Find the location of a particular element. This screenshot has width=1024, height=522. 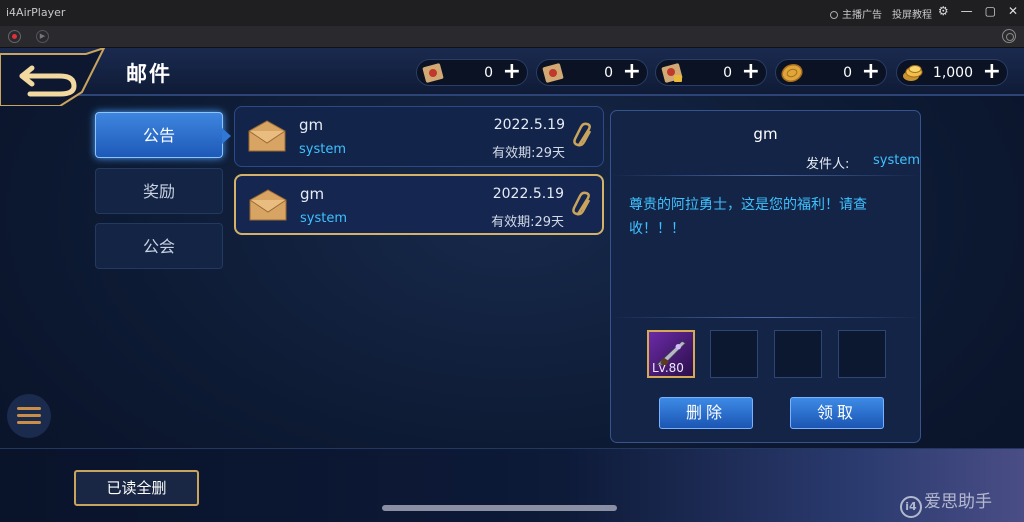

mail-header-bar: 邮件 0 + 0 + 0 + 0 + 1,000 + is located at coordinates (512, 77).